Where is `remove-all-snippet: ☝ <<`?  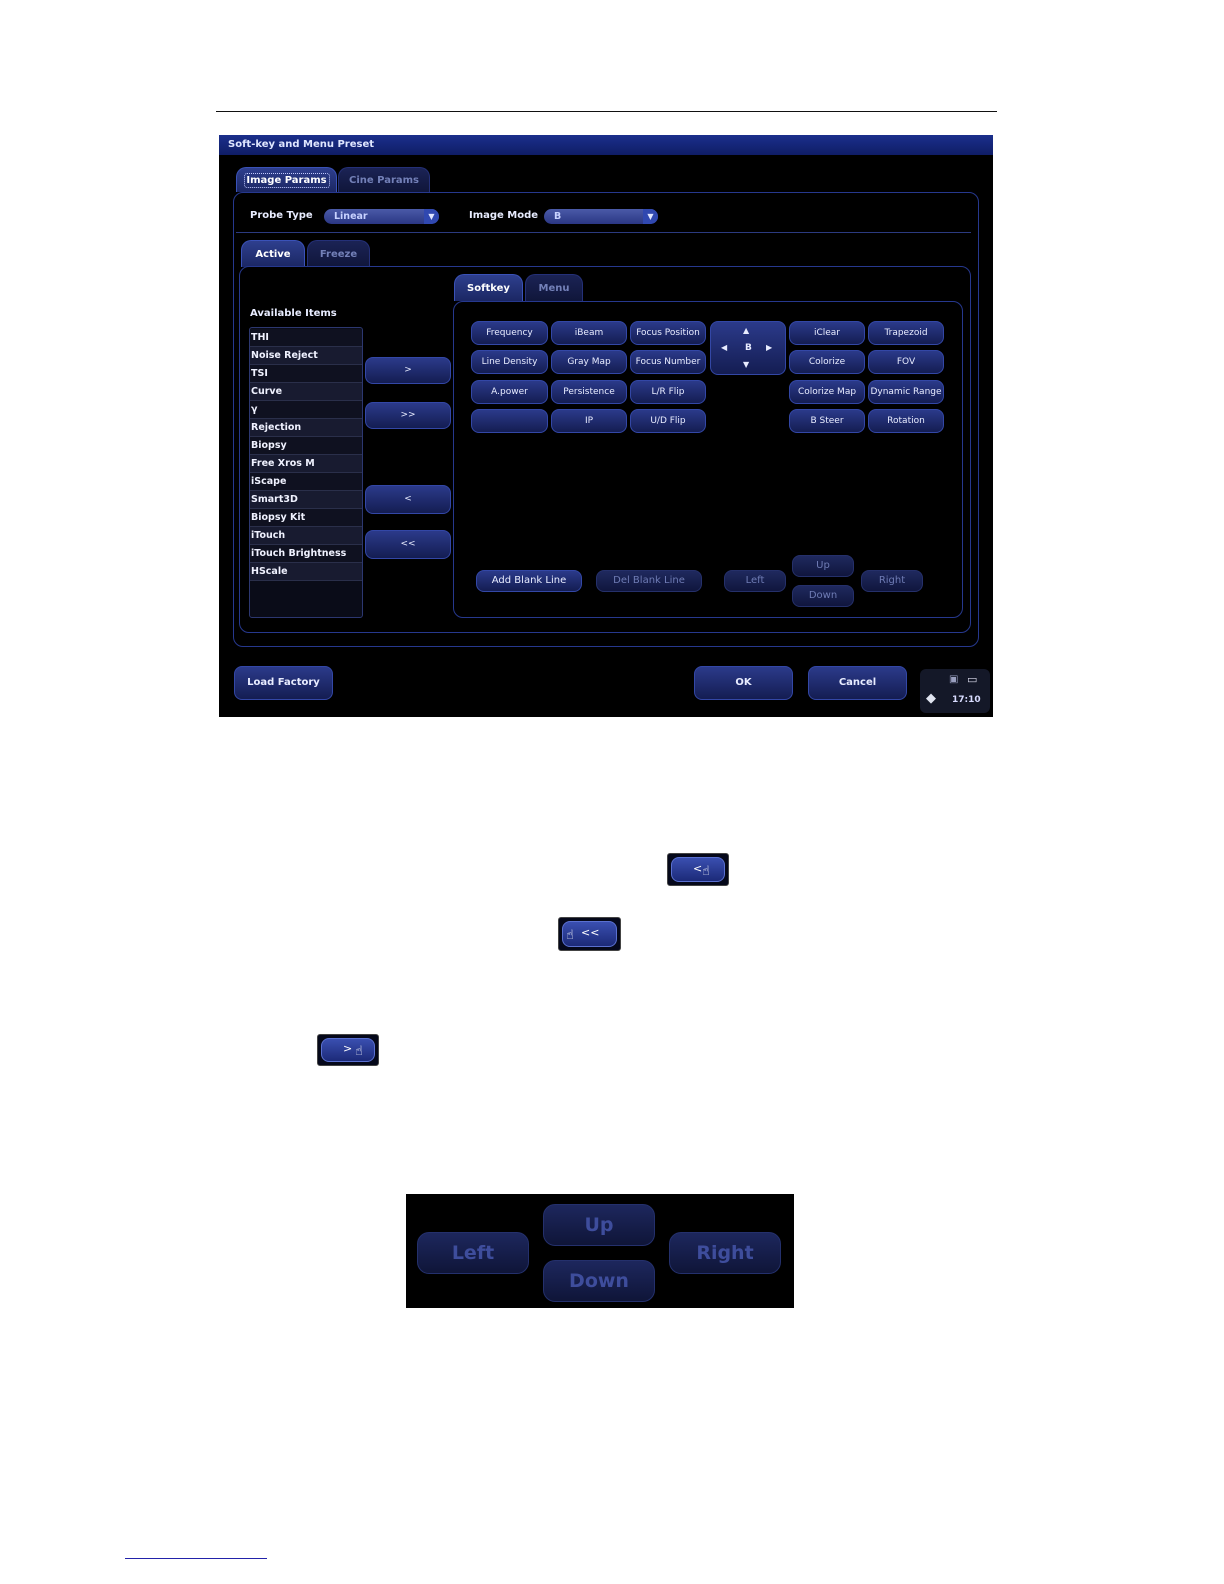 remove-all-snippet: ☝ << is located at coordinates (589, 934).